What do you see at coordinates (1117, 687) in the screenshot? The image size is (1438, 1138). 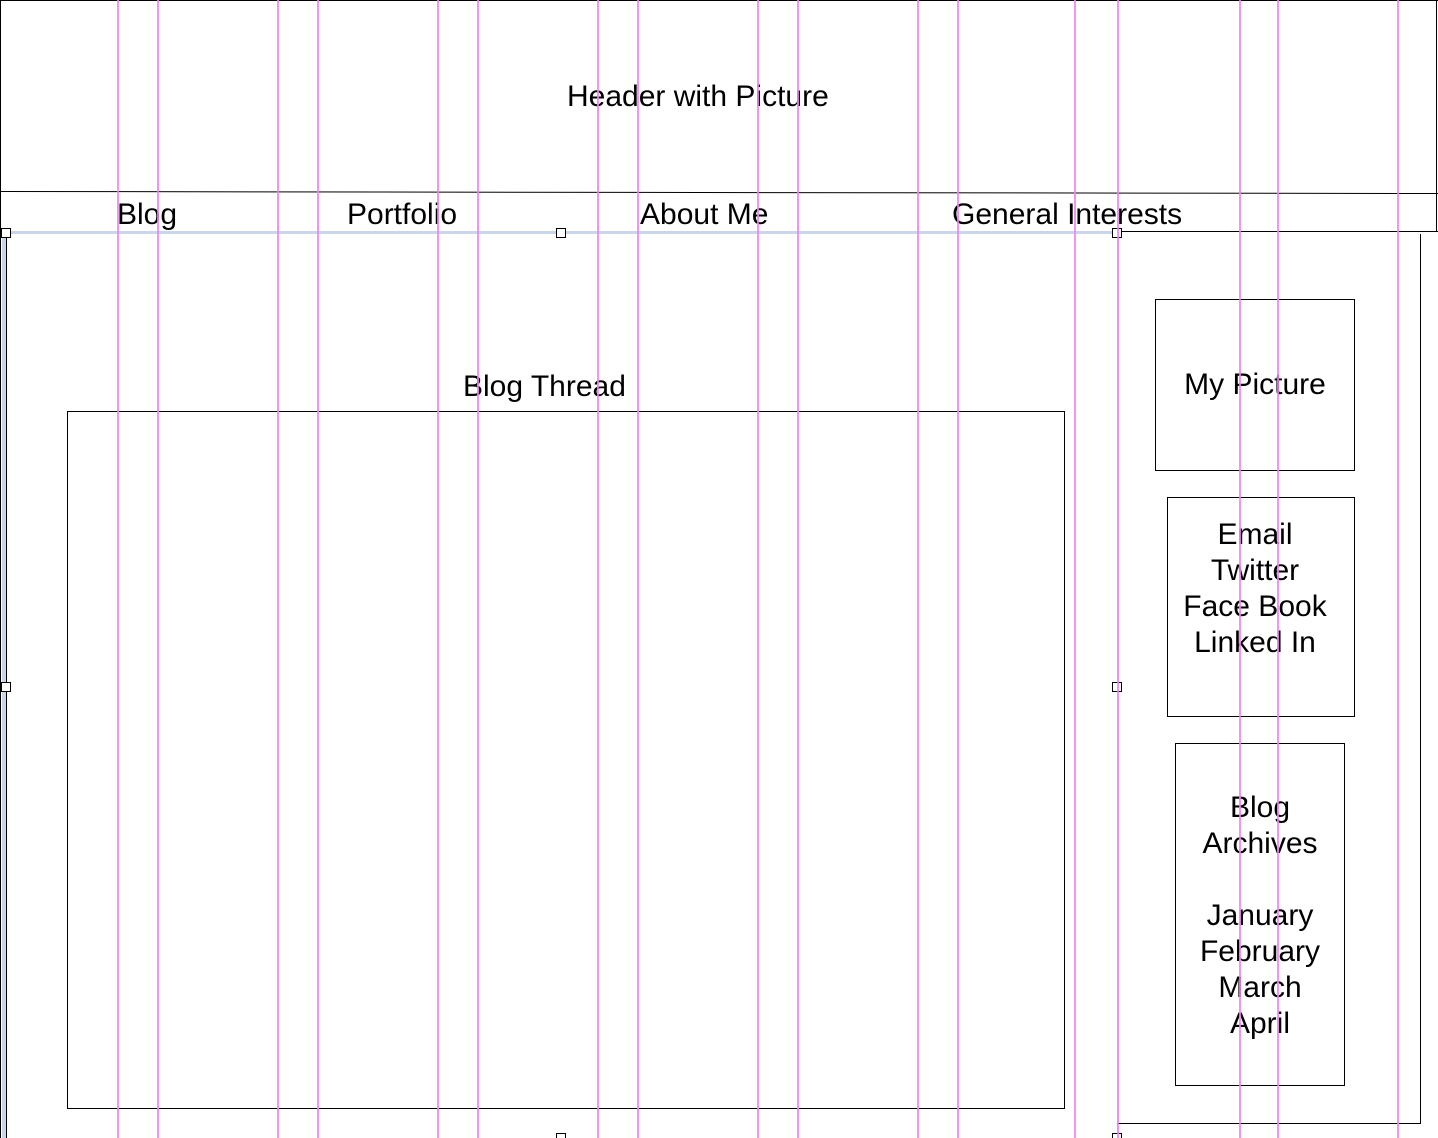 I see `selection-handle-middle-right` at bounding box center [1117, 687].